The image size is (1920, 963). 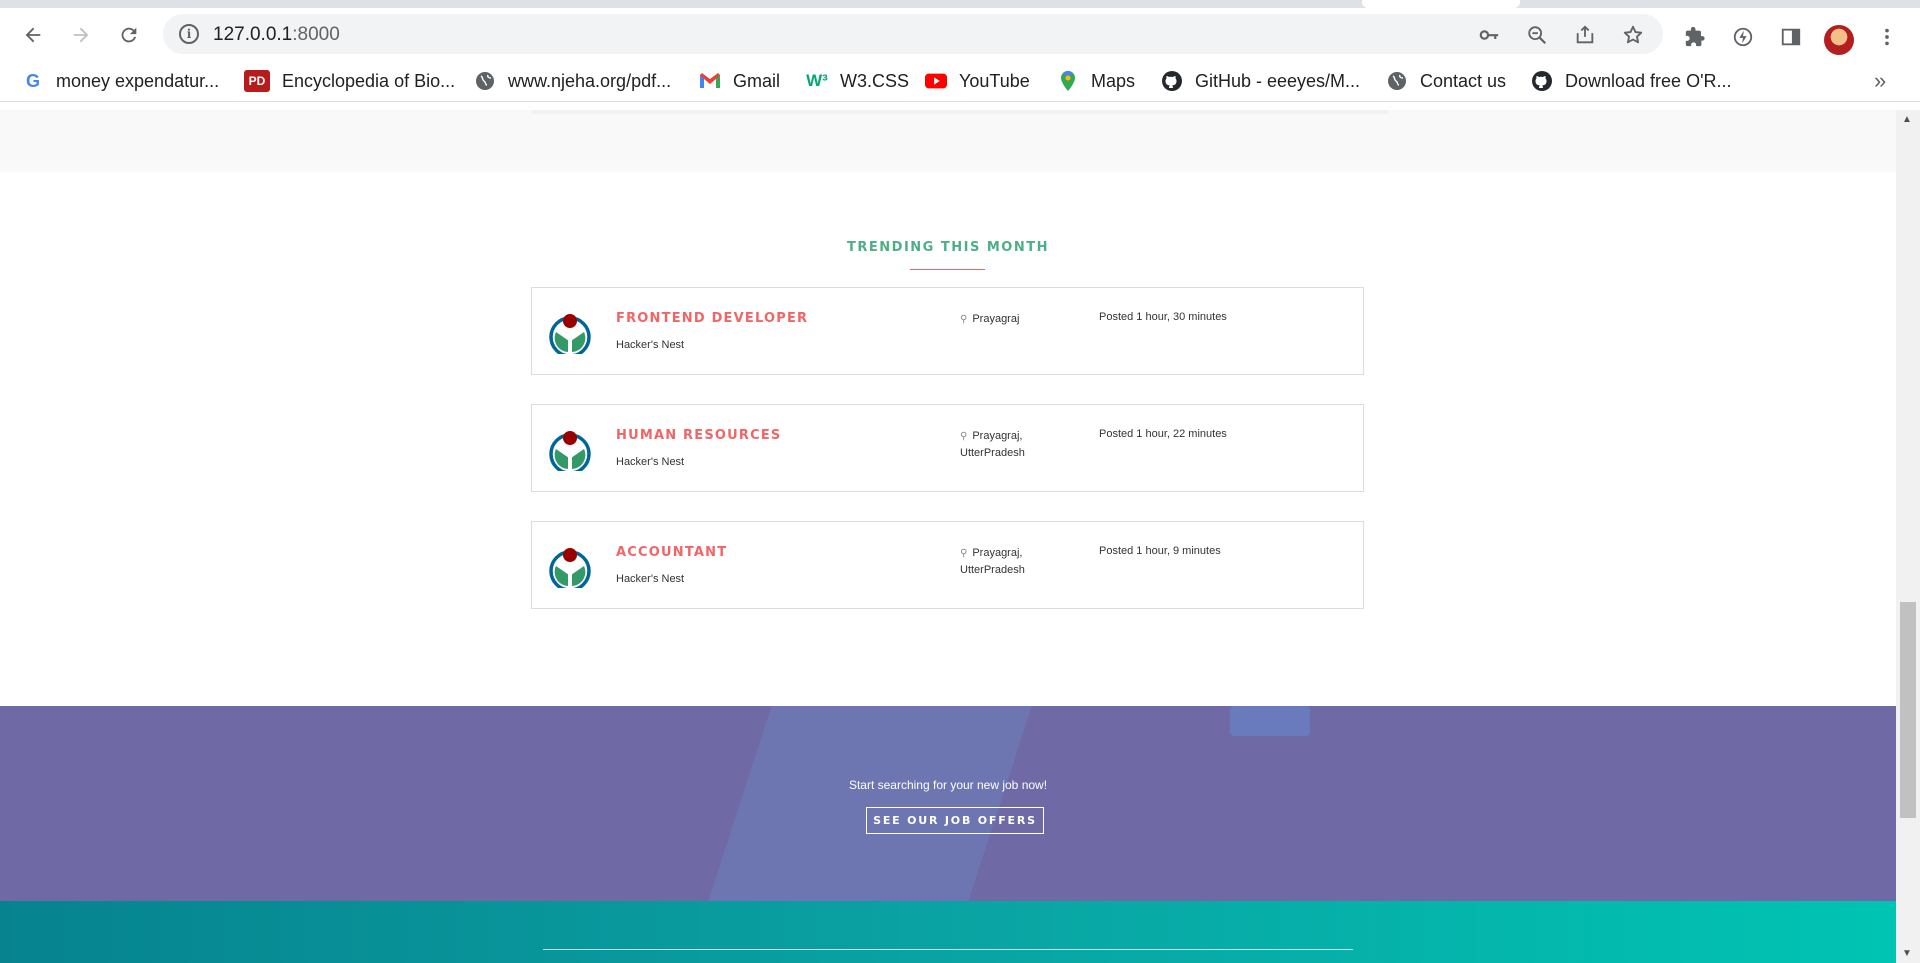 I want to click on more-bookmarks-button: », so click(x=1880, y=81).